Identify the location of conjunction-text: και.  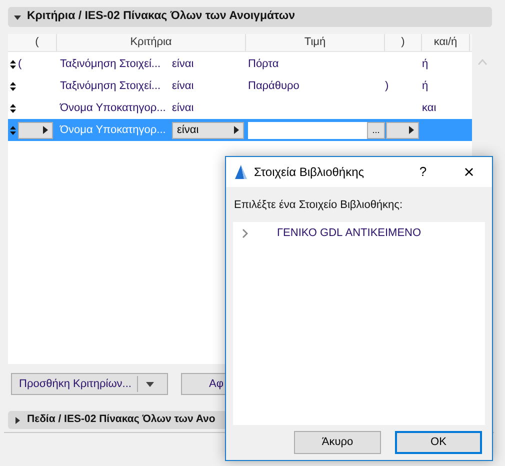
(429, 108).